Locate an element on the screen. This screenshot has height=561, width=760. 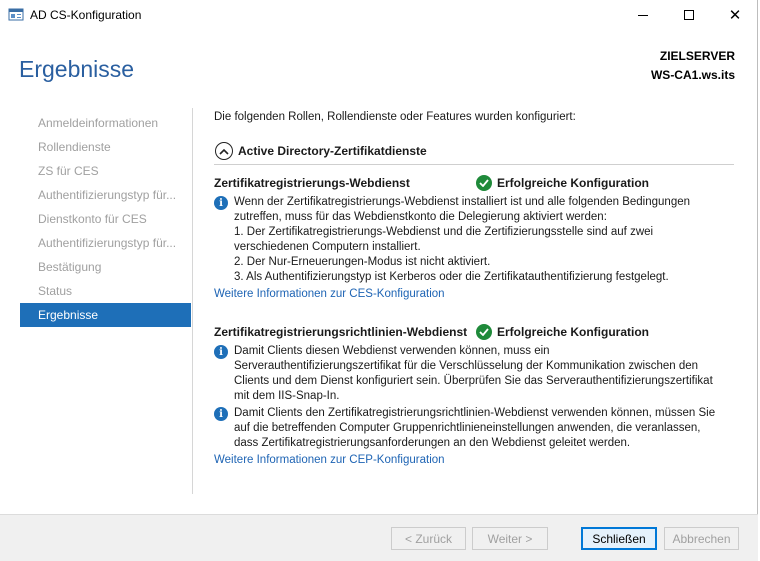
close-icon: ✕ is located at coordinates (735, 15).